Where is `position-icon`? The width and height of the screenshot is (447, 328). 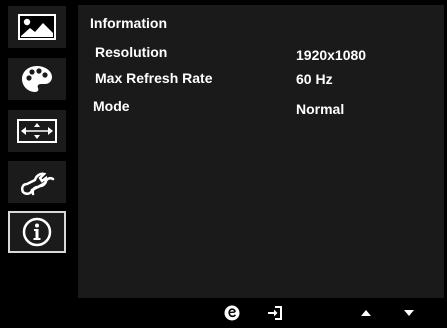
position-icon is located at coordinates (37, 131).